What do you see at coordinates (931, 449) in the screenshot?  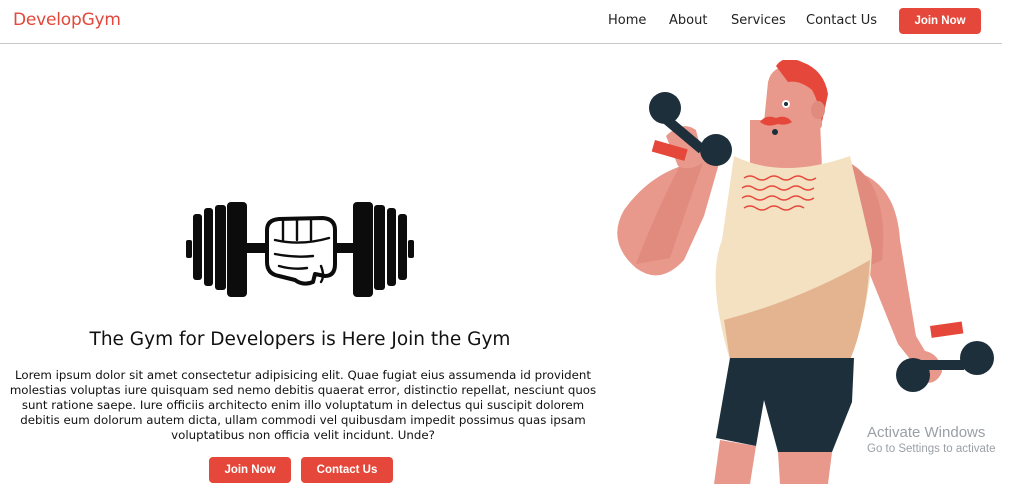 I see `watermark-subtitle: Go to Settings to activate` at bounding box center [931, 449].